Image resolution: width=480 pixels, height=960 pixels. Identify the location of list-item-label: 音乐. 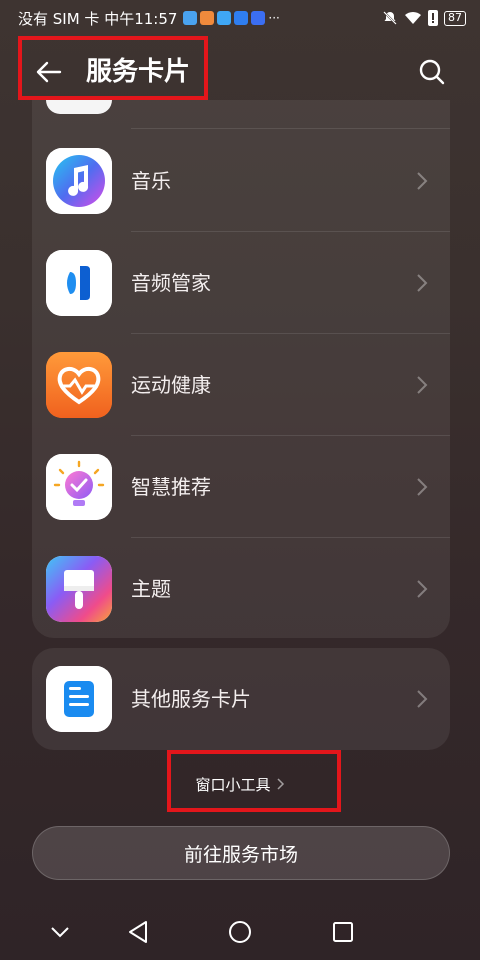
(151, 181).